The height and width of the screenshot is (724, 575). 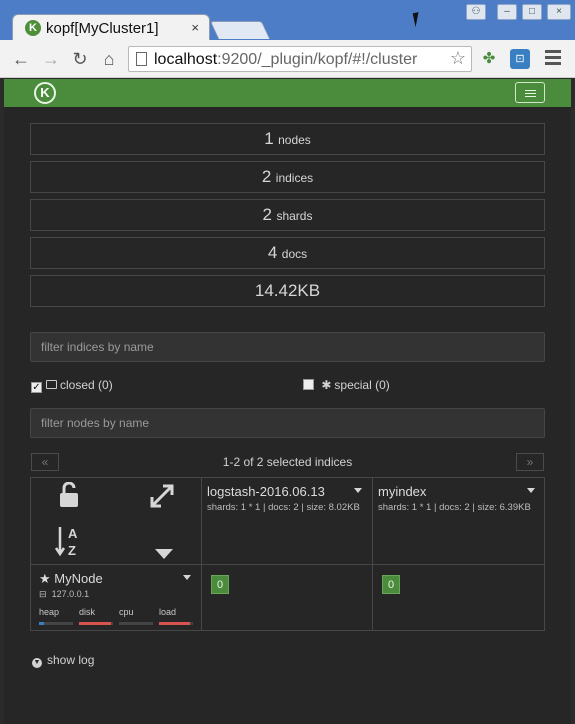 I want to click on special-filter: ✱ special (0), so click(x=346, y=385).